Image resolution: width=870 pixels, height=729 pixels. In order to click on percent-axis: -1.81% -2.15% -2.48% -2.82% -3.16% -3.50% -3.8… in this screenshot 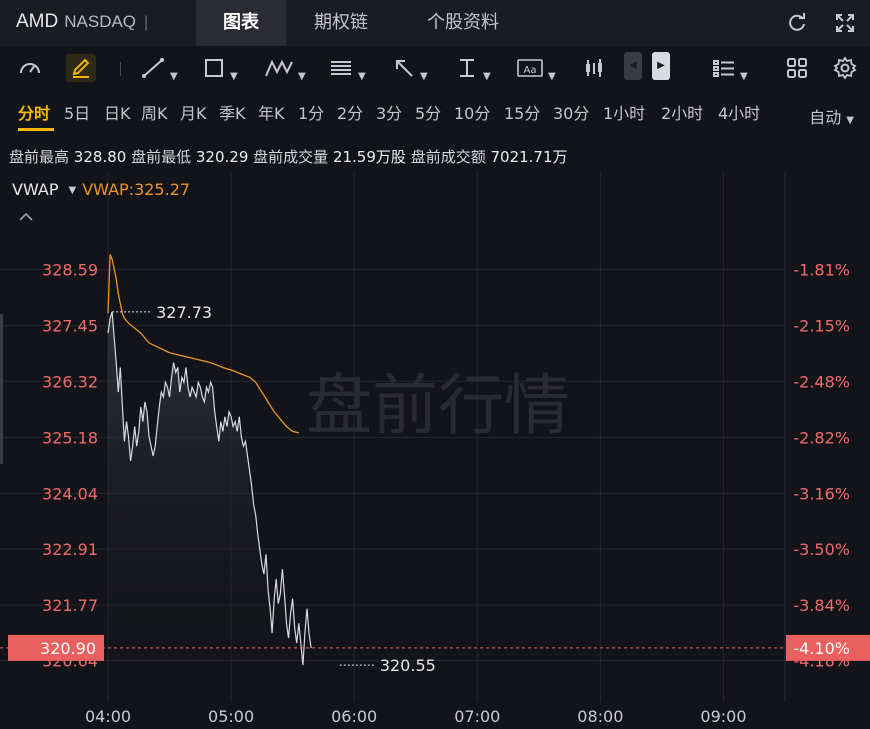, I will do `click(821, 466)`.